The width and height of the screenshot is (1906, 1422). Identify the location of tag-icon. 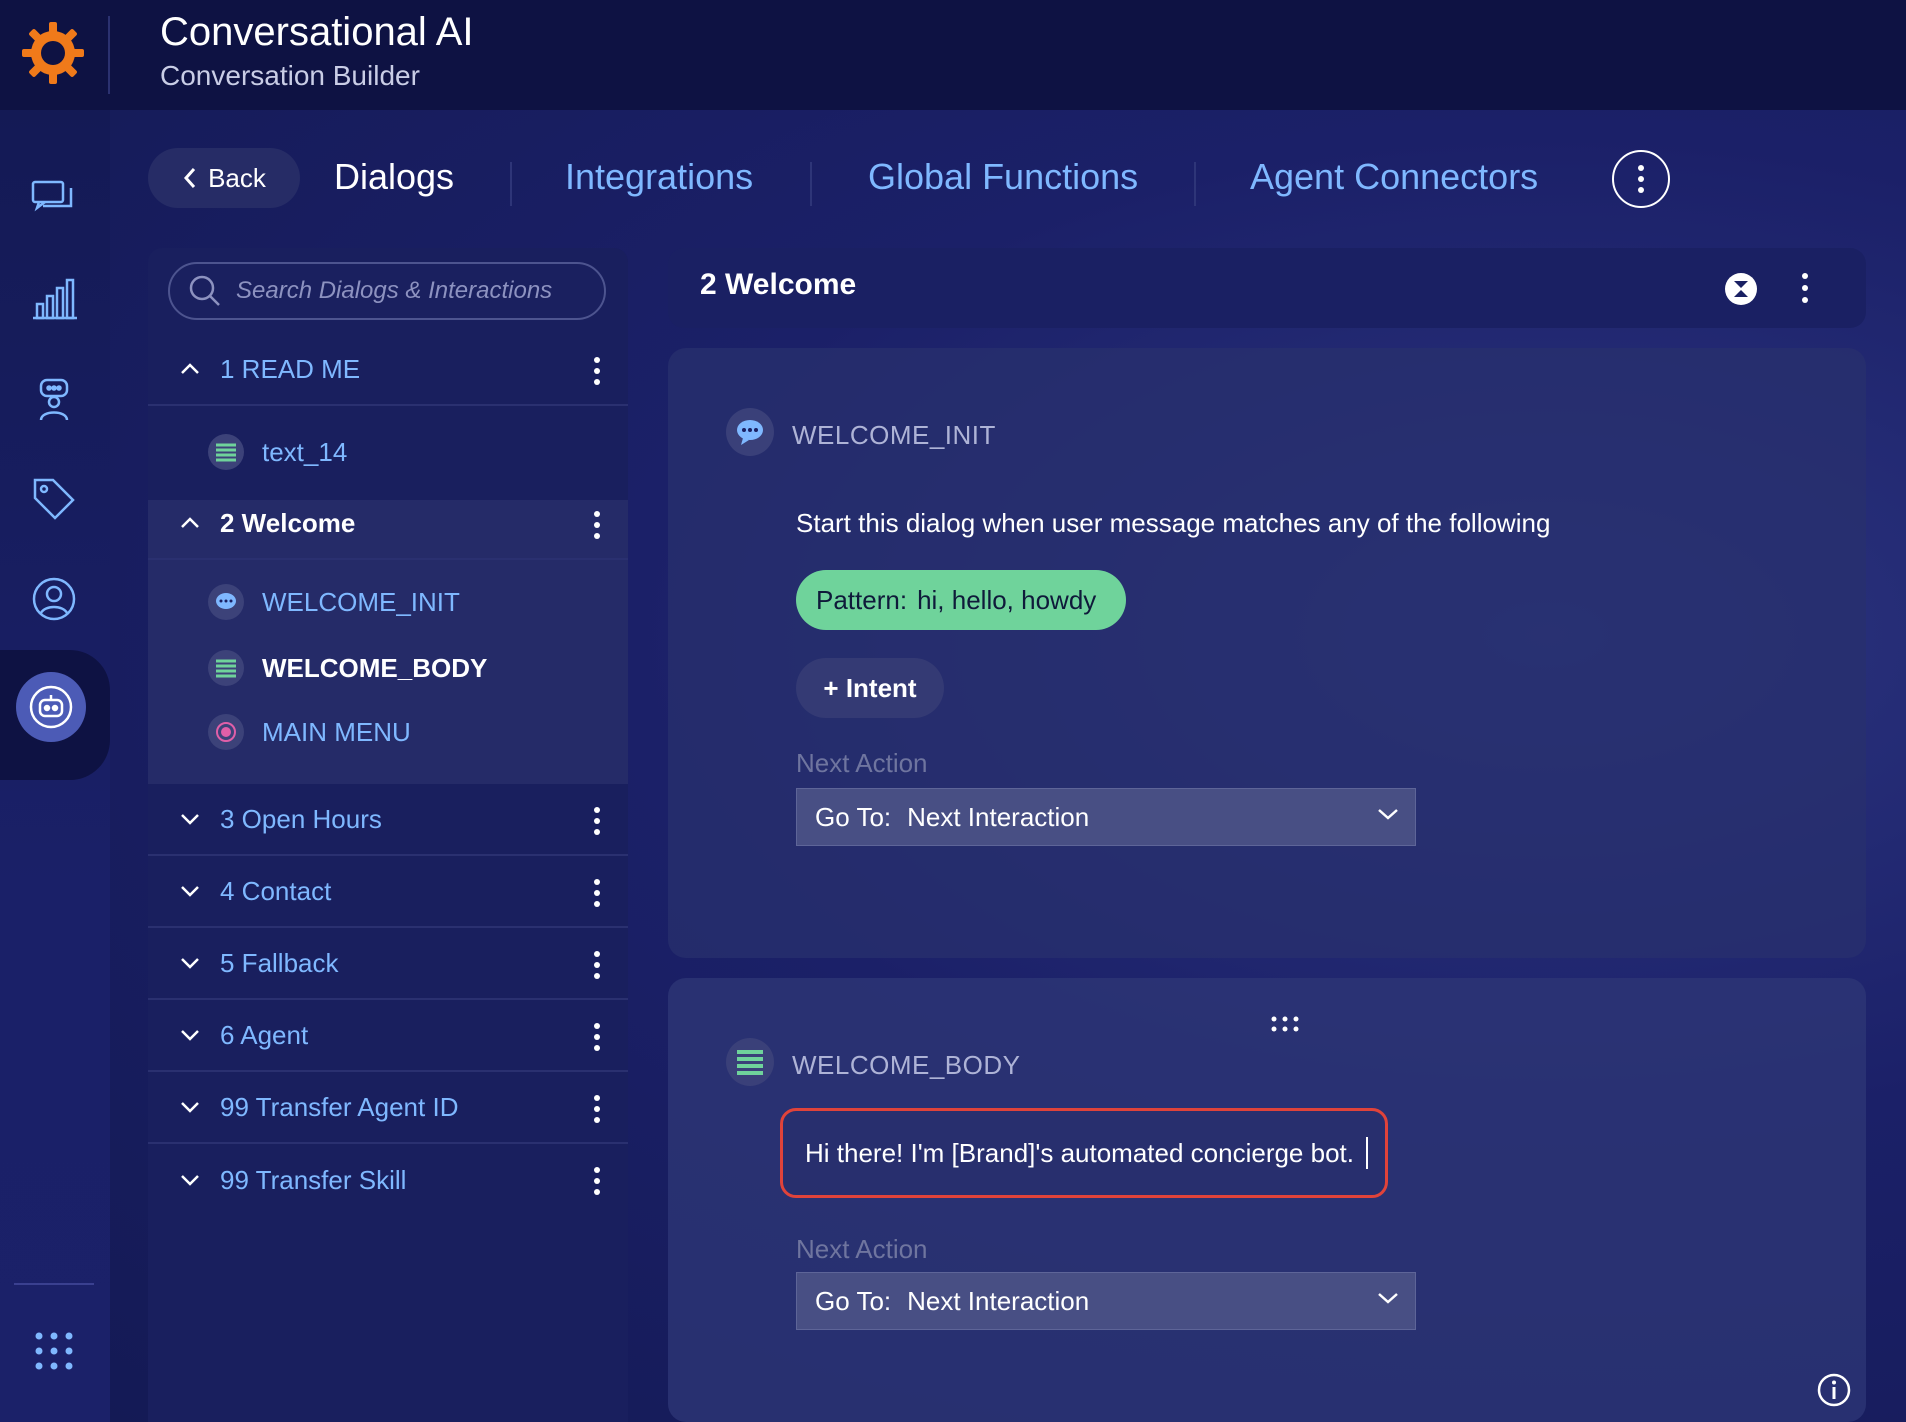
(54, 499).